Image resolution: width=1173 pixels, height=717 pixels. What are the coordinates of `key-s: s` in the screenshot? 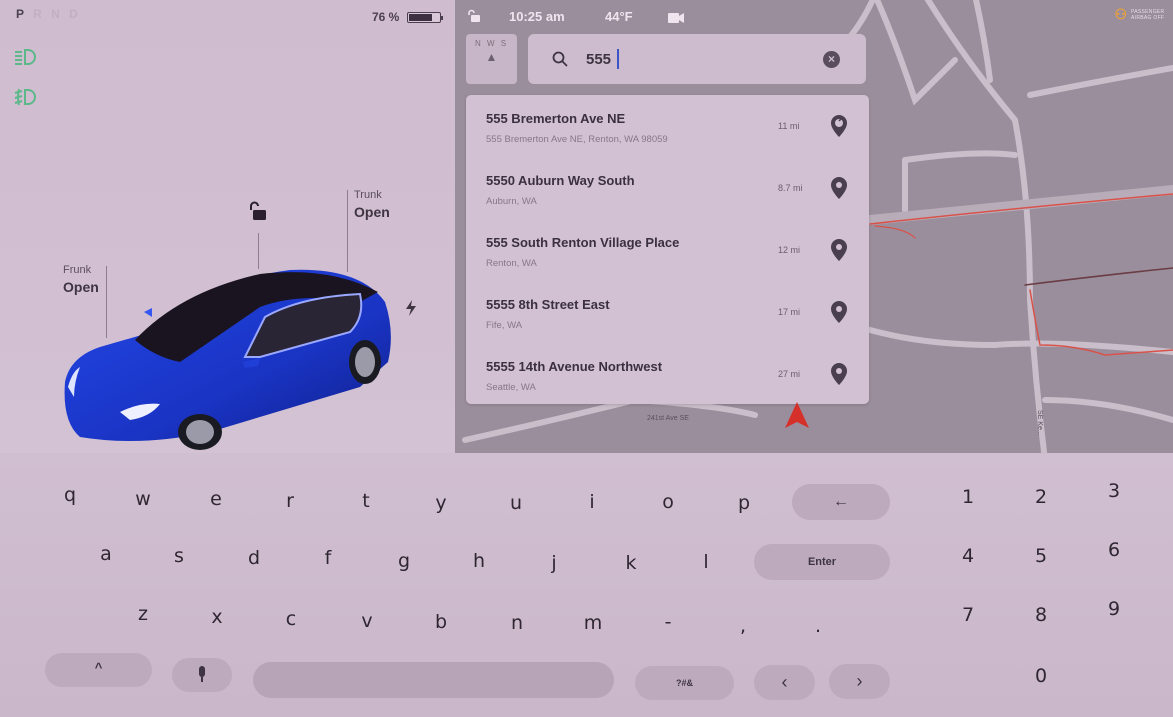 It's located at (179, 556).